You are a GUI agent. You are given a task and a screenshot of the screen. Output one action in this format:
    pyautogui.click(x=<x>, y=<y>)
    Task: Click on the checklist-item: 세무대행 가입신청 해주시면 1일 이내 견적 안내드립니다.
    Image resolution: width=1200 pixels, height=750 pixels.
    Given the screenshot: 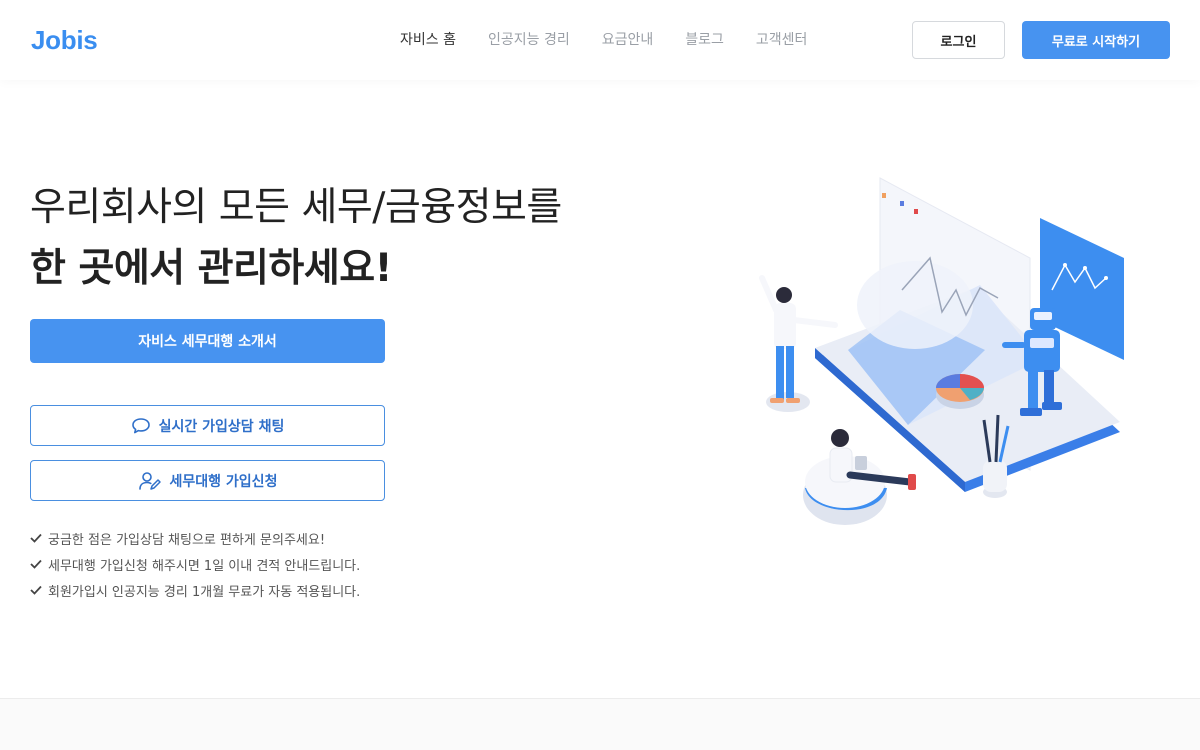 What is the action you would take?
    pyautogui.click(x=195, y=564)
    